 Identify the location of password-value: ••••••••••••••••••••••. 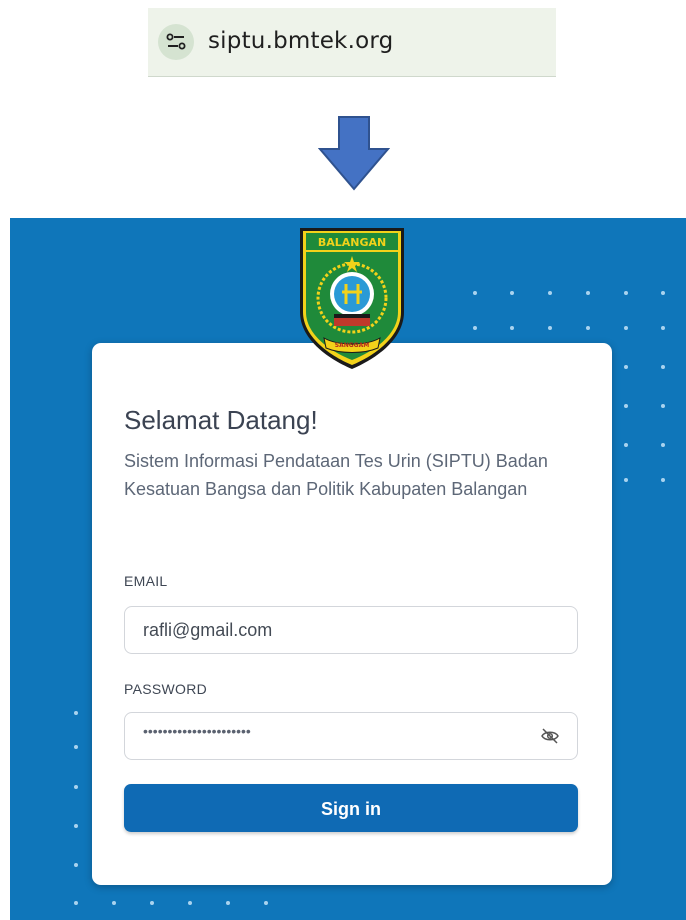
(197, 731).